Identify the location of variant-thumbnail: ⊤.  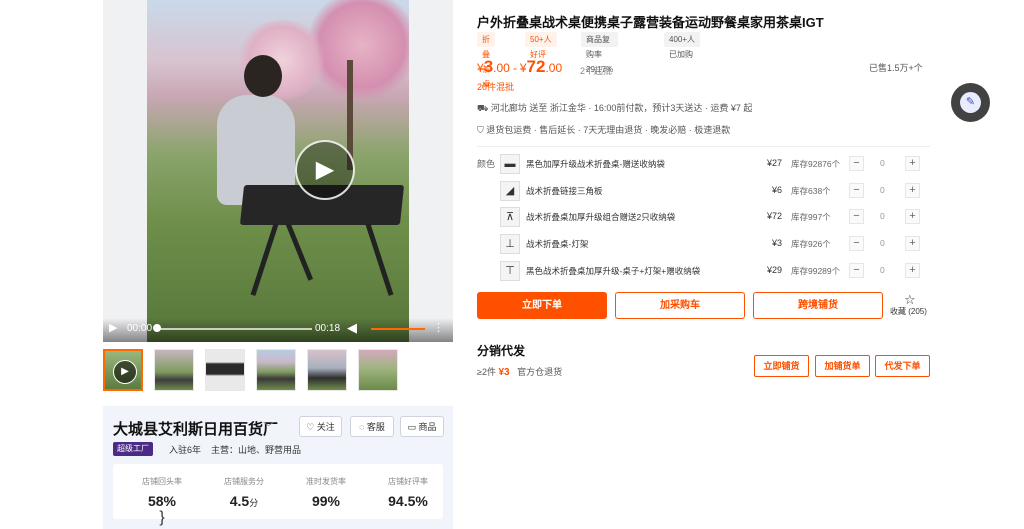
(510, 271).